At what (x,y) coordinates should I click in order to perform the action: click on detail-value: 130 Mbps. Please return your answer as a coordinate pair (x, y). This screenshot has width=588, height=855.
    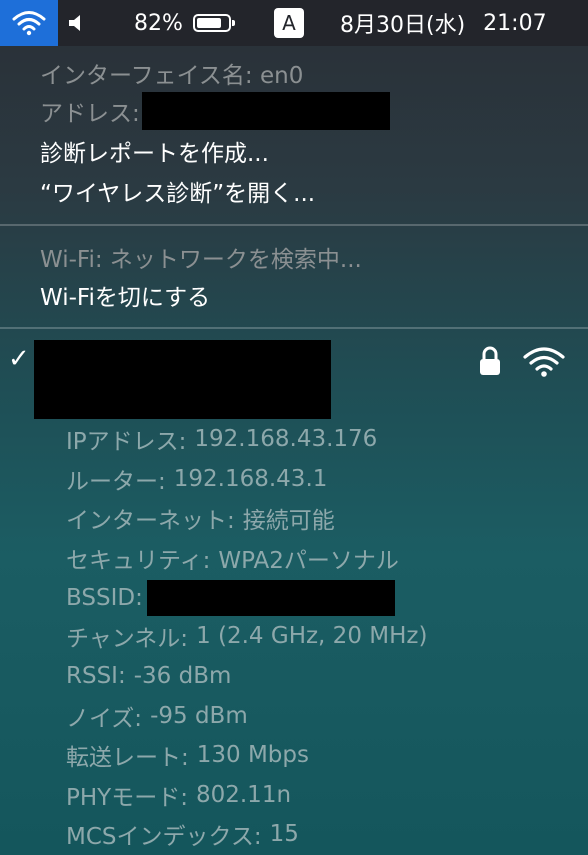
    Looking at the image, I should click on (252, 755).